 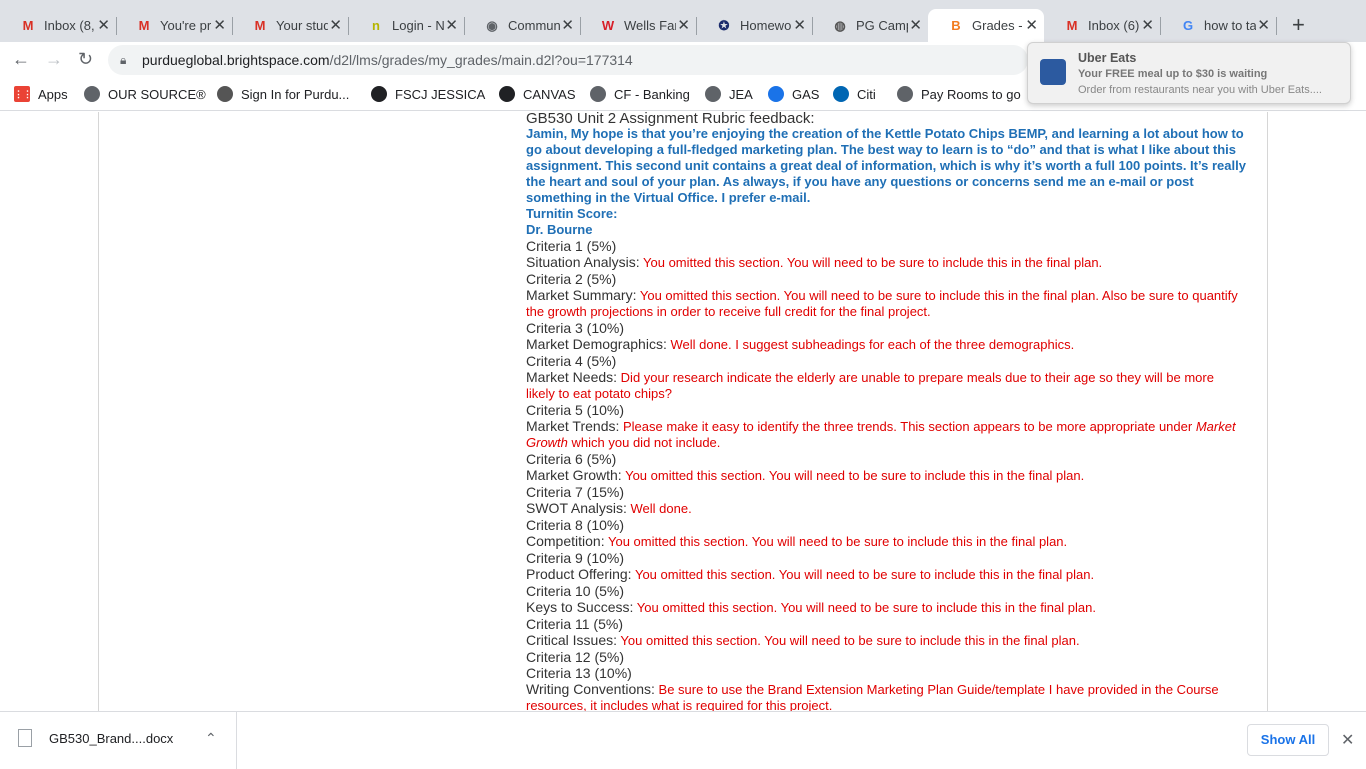 I want to click on section-name: Situation Analysis:, so click(x=583, y=262).